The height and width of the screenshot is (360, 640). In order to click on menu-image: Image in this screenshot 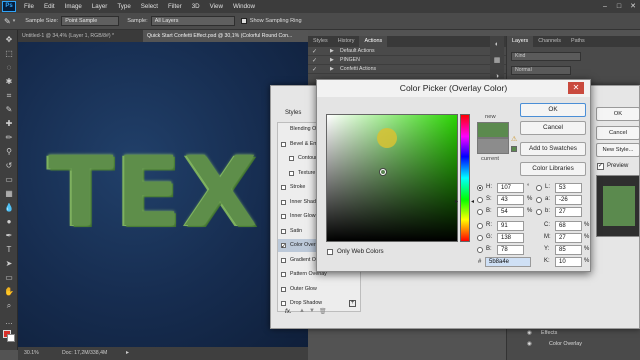, I will do `click(73, 6)`.